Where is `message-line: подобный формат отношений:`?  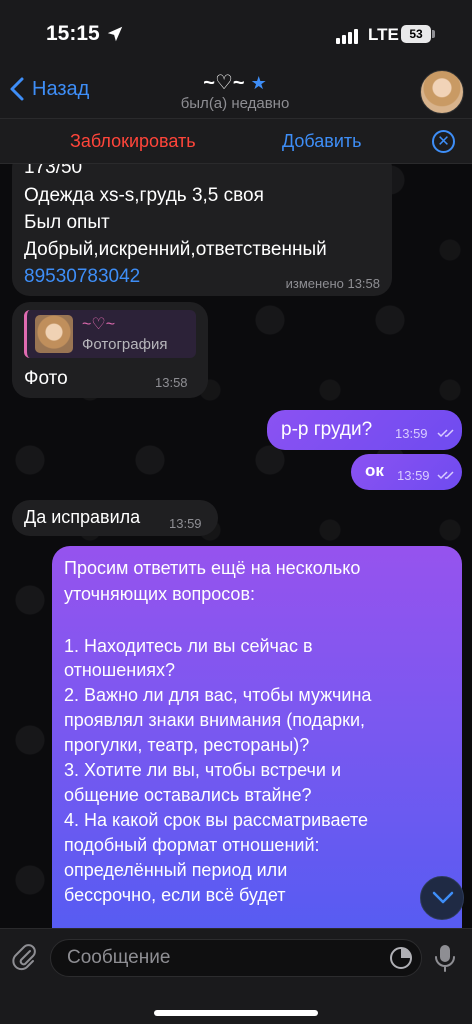
message-line: подобный формат отношений: is located at coordinates (192, 845).